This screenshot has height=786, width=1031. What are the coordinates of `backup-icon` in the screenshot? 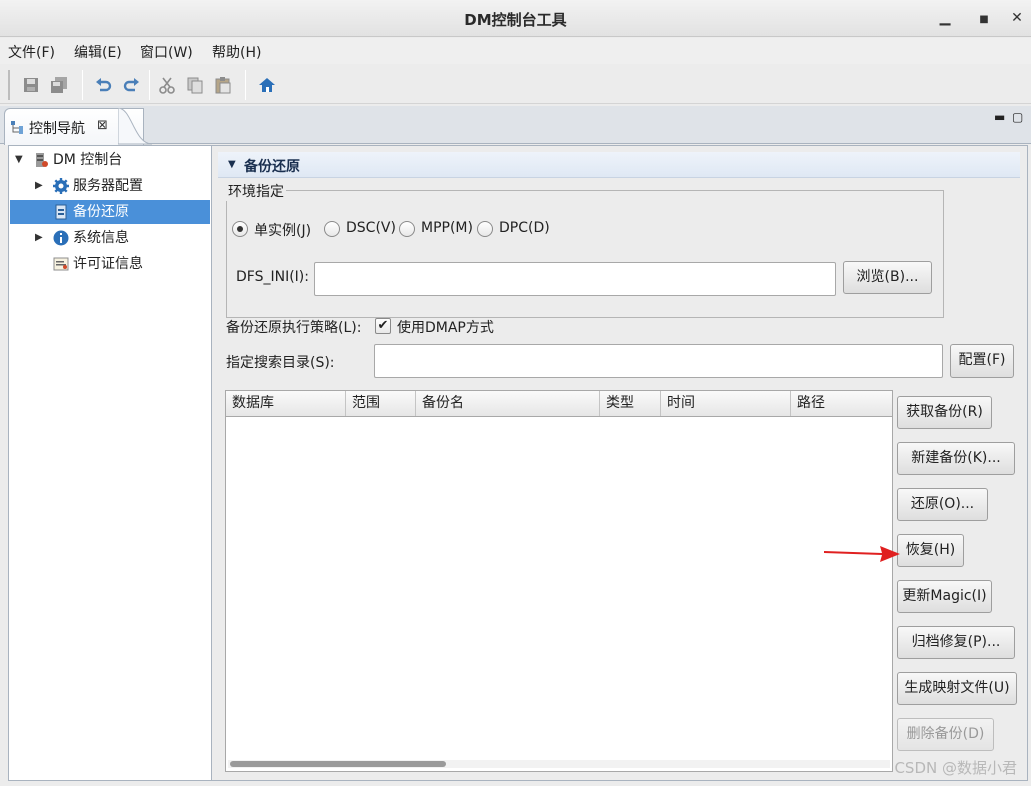 It's located at (61, 212).